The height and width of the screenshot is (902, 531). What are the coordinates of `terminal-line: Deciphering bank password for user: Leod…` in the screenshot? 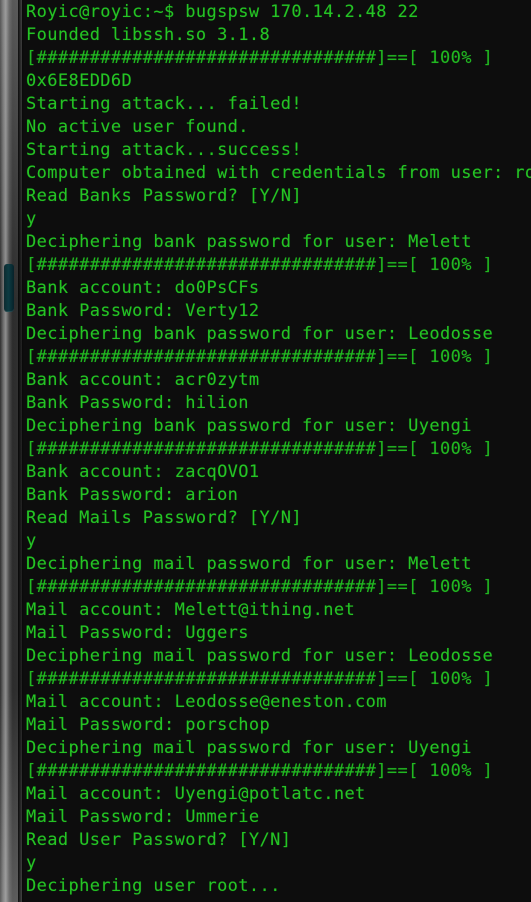 It's located at (260, 334).